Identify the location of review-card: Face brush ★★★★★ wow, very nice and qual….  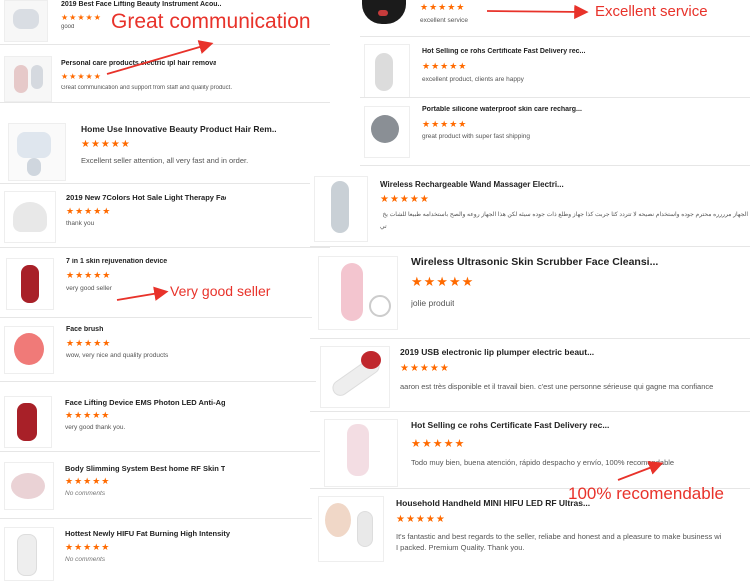
(165, 349).